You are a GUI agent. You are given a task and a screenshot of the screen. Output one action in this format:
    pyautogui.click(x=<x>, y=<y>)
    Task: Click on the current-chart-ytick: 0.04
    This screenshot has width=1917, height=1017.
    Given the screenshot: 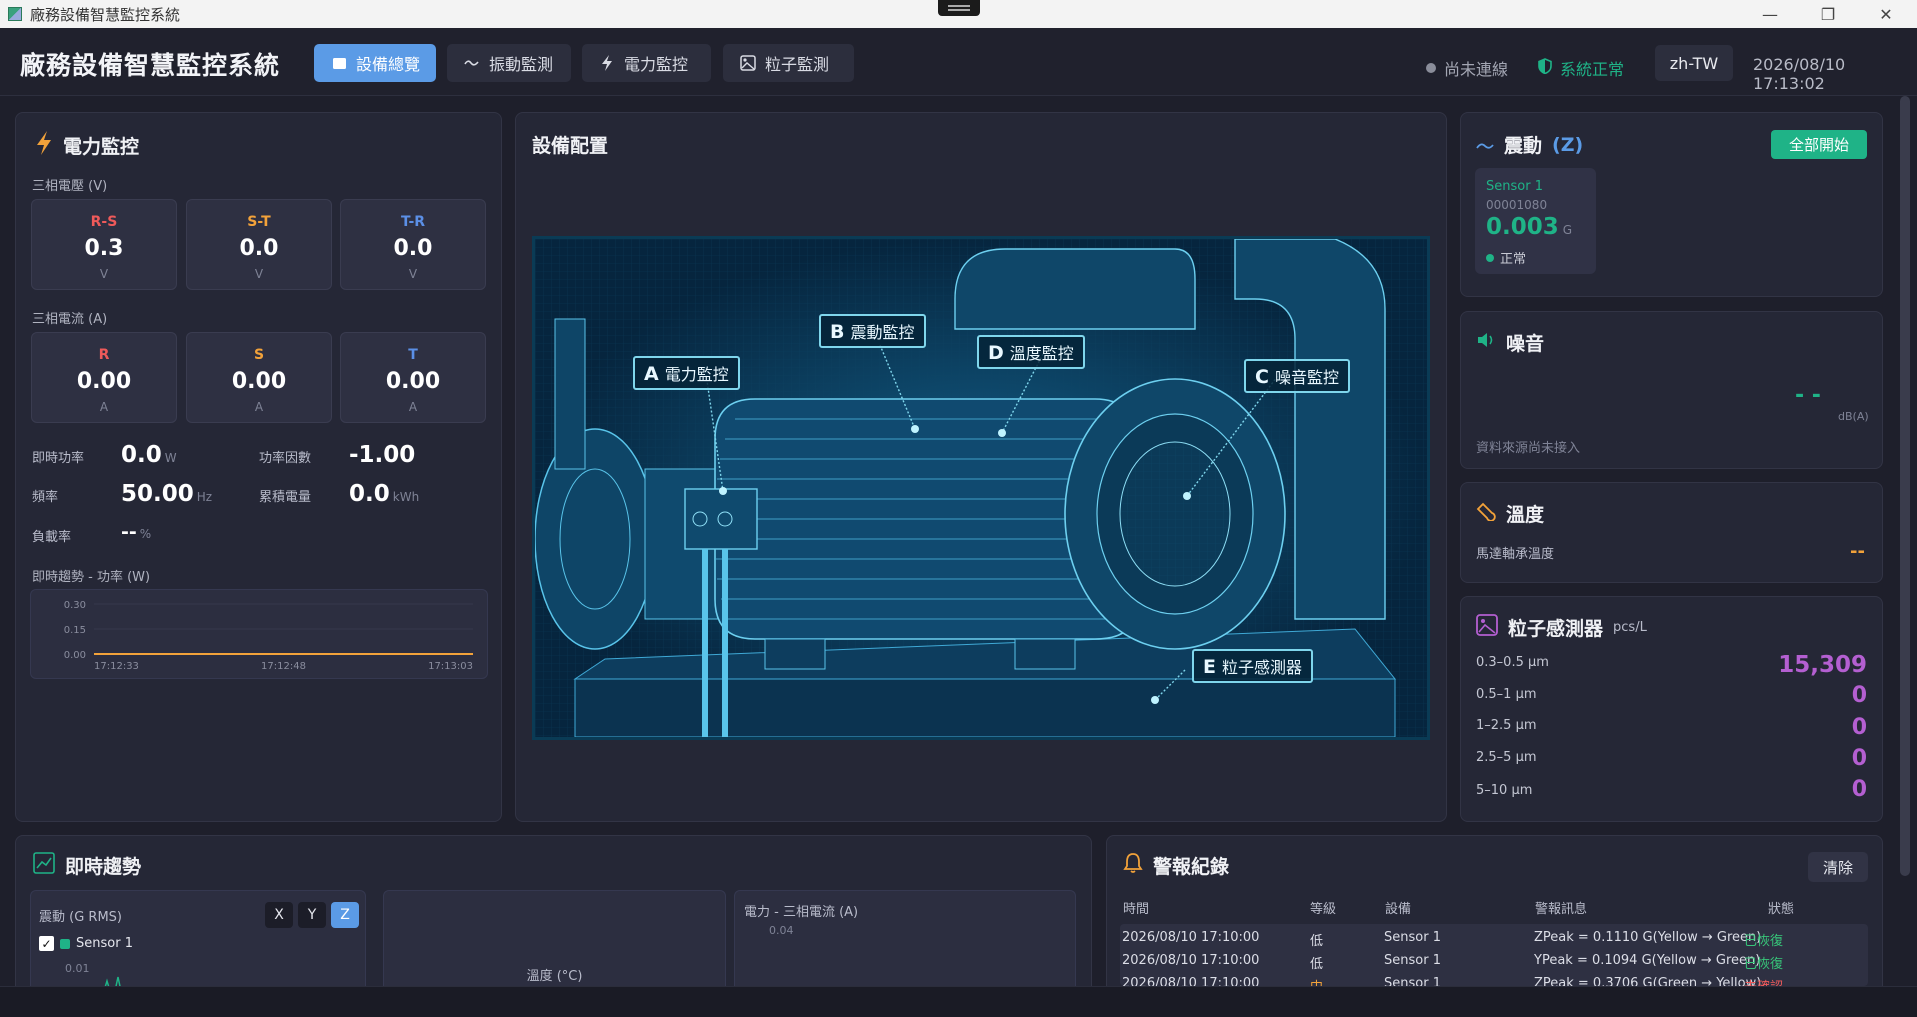 What is the action you would take?
    pyautogui.click(x=781, y=930)
    